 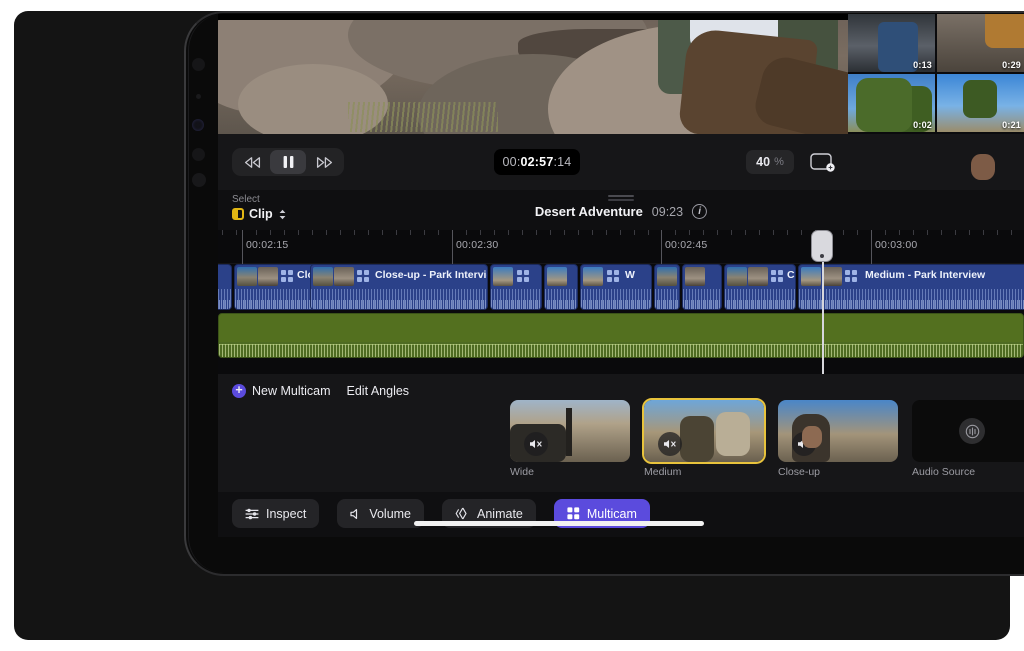 I want to click on edit-angles-button: Edit Angles, so click(x=378, y=391).